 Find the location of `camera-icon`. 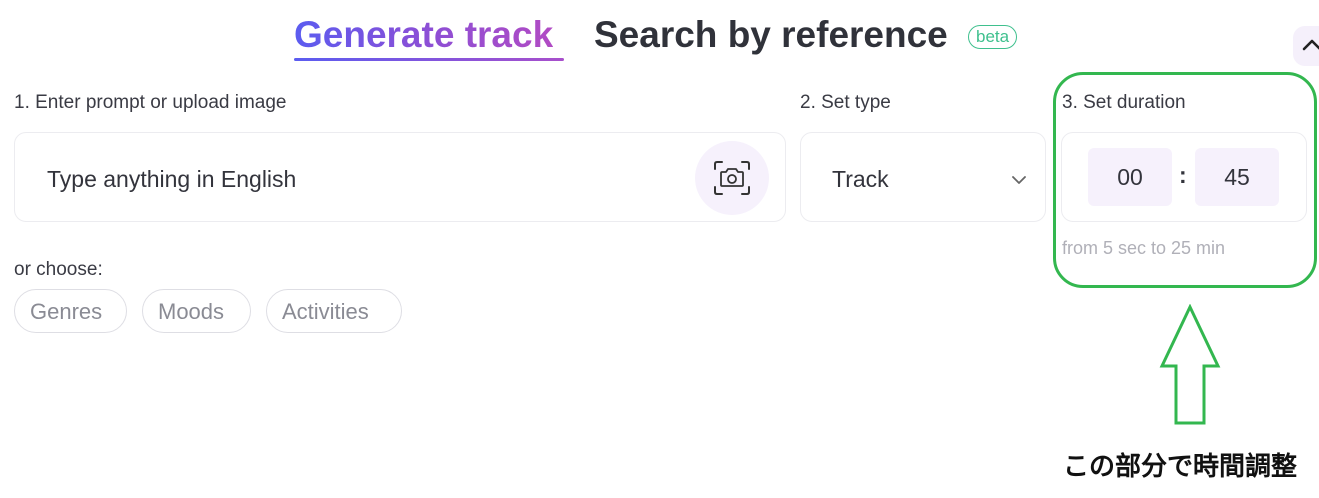

camera-icon is located at coordinates (732, 178).